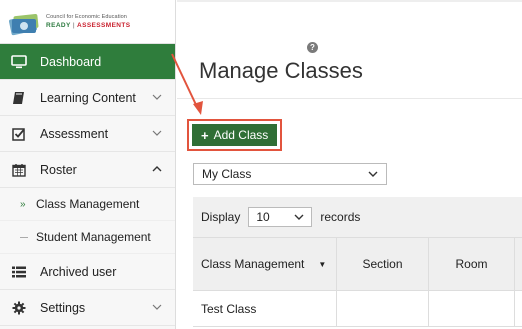  I want to click on cell-class-name: Test Class, so click(265, 308).